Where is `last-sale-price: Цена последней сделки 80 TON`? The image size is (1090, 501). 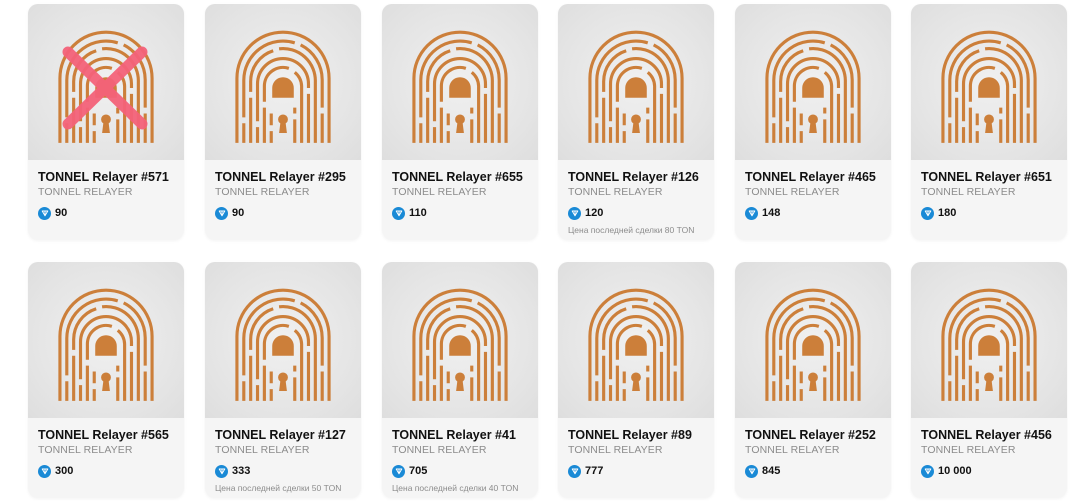 last-sale-price: Цена последней сделки 80 TON is located at coordinates (631, 230).